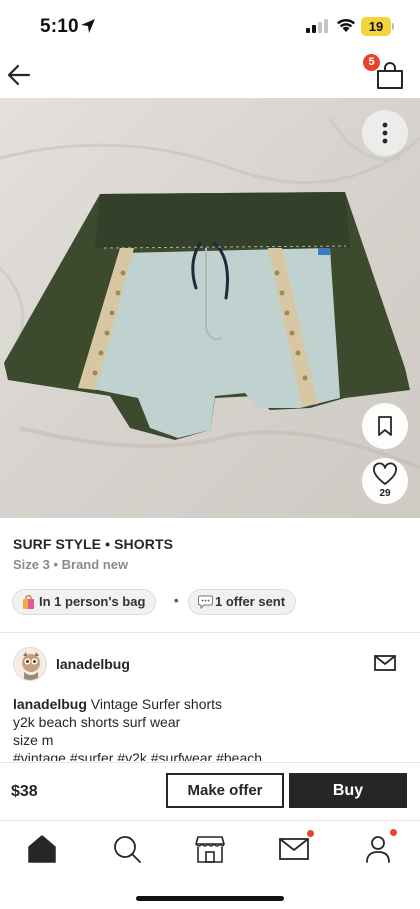  Describe the element at coordinates (378, 849) in the screenshot. I see `person-icon` at that location.